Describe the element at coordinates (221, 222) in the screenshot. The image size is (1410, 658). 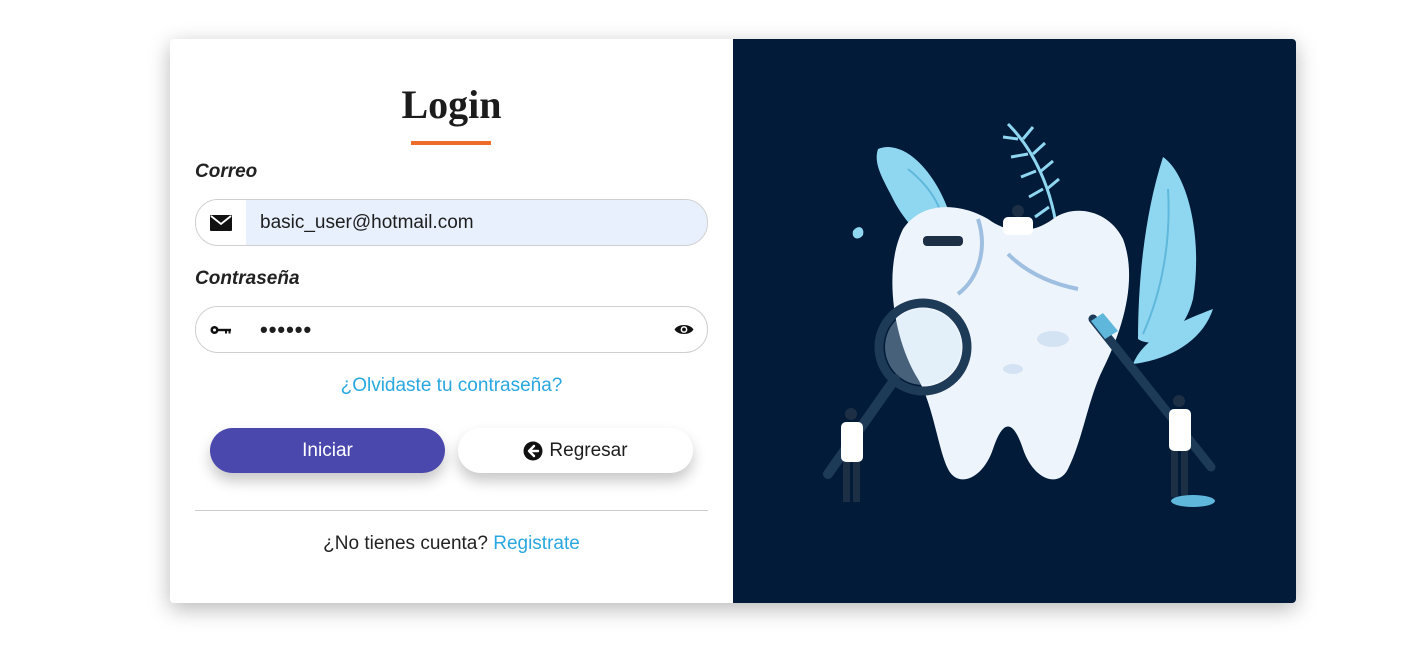
I see `envelope-icon` at that location.